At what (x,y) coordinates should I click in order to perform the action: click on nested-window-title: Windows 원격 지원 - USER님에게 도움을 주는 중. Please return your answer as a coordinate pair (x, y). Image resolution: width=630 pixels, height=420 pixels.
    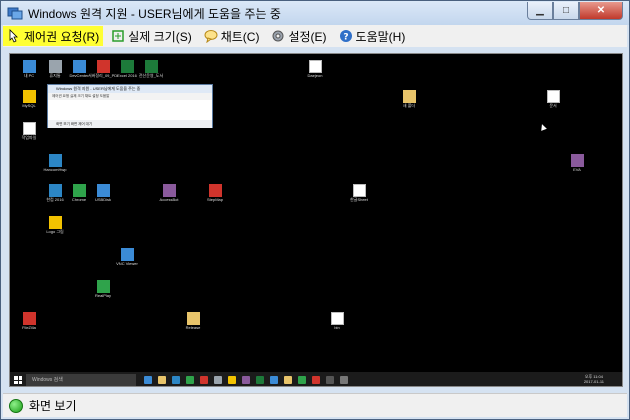
    Looking at the image, I should click on (130, 89).